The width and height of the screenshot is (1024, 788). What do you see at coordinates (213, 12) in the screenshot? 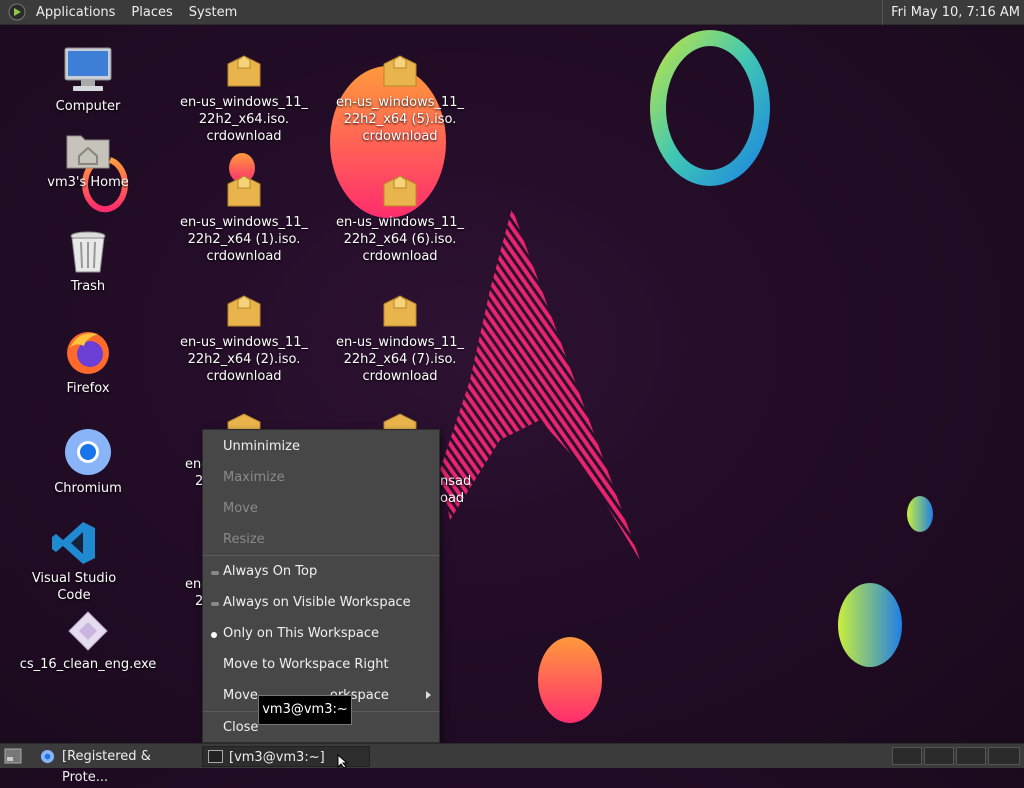
I see `system-menu: System` at bounding box center [213, 12].